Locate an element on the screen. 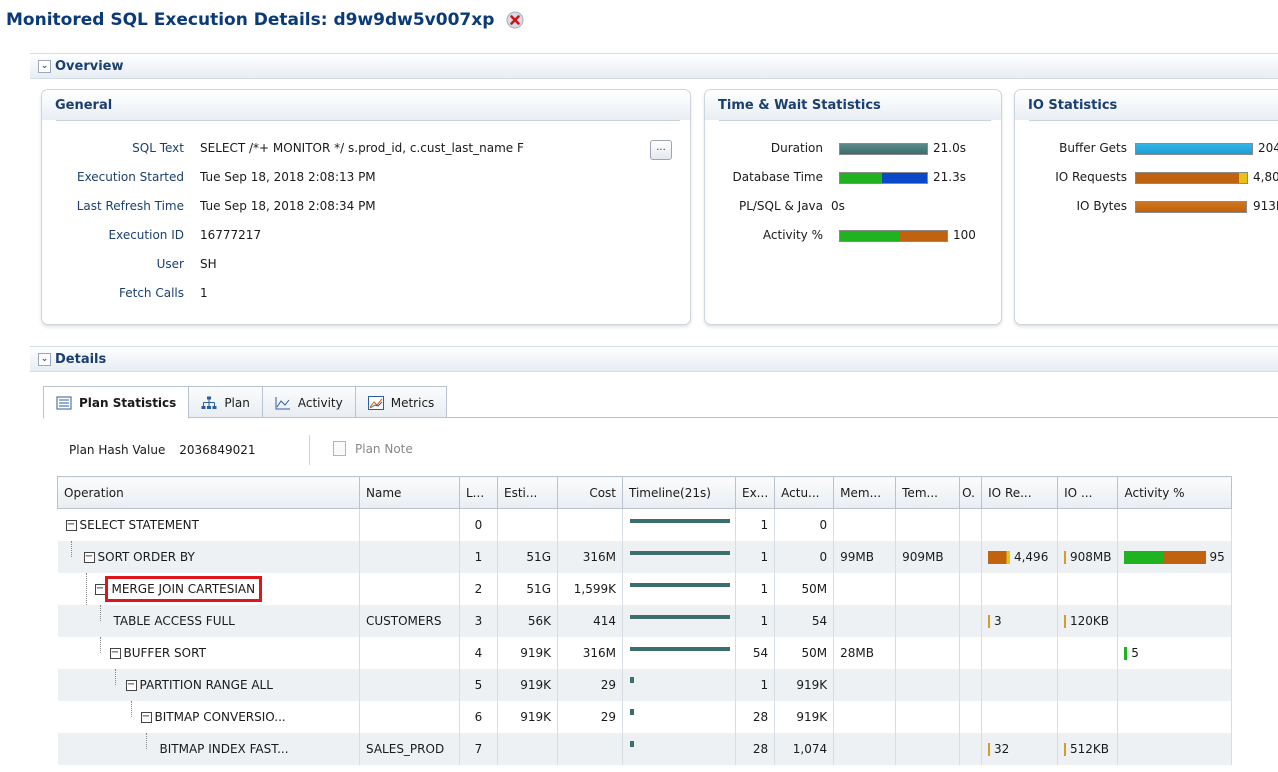 The height and width of the screenshot is (772, 1278). table-row: − BITMAP CONVERSIO... 6 919K 29 28 919K is located at coordinates (644, 717).